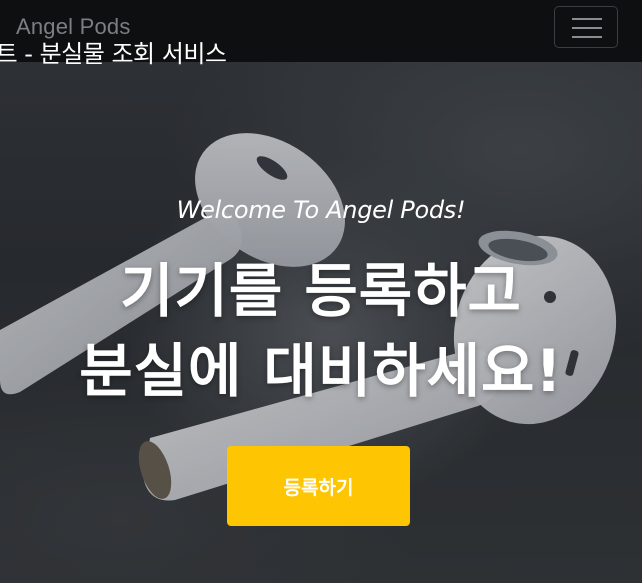  Describe the element at coordinates (586, 27) in the screenshot. I see `hamburger-menu-icon` at that location.